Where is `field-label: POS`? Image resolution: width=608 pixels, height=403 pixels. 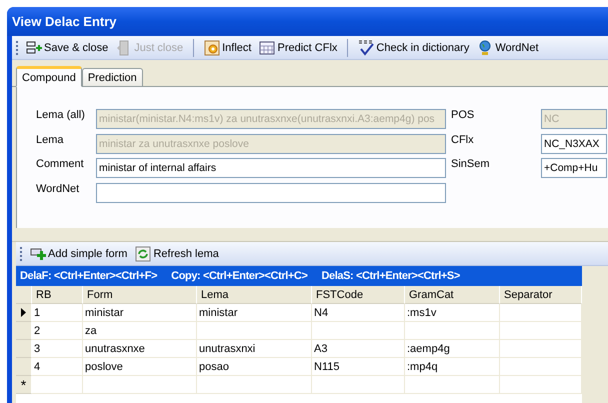
field-label: POS is located at coordinates (463, 115).